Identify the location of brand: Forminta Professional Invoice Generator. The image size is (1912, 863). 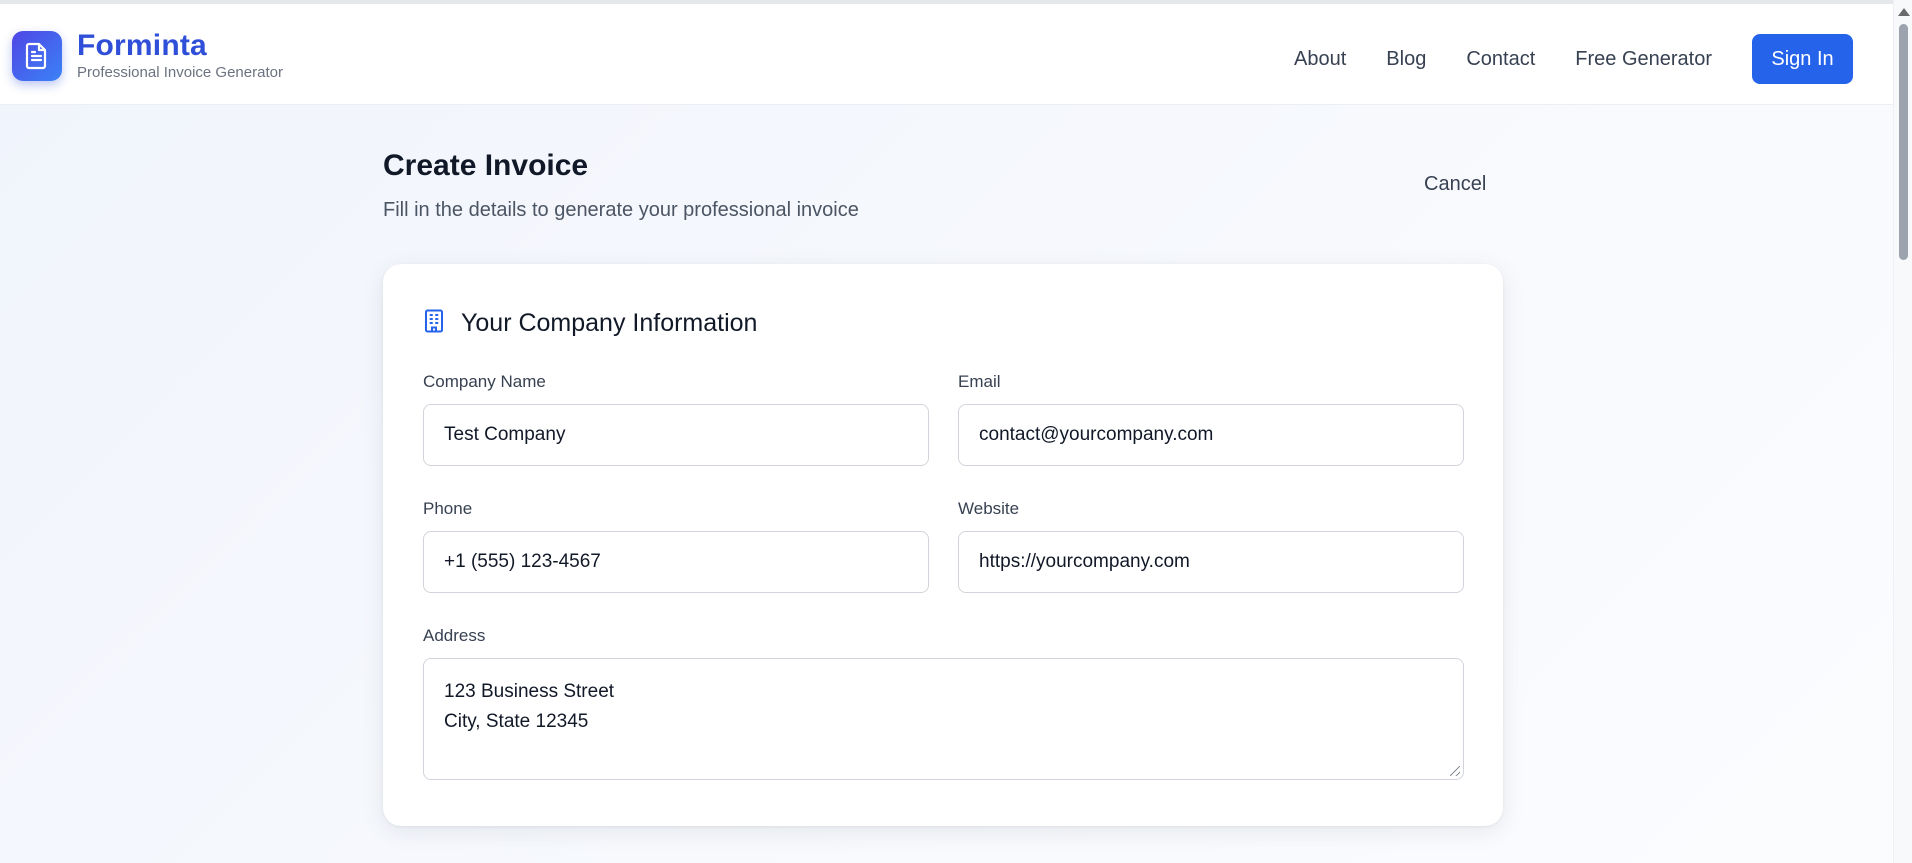
(147, 55).